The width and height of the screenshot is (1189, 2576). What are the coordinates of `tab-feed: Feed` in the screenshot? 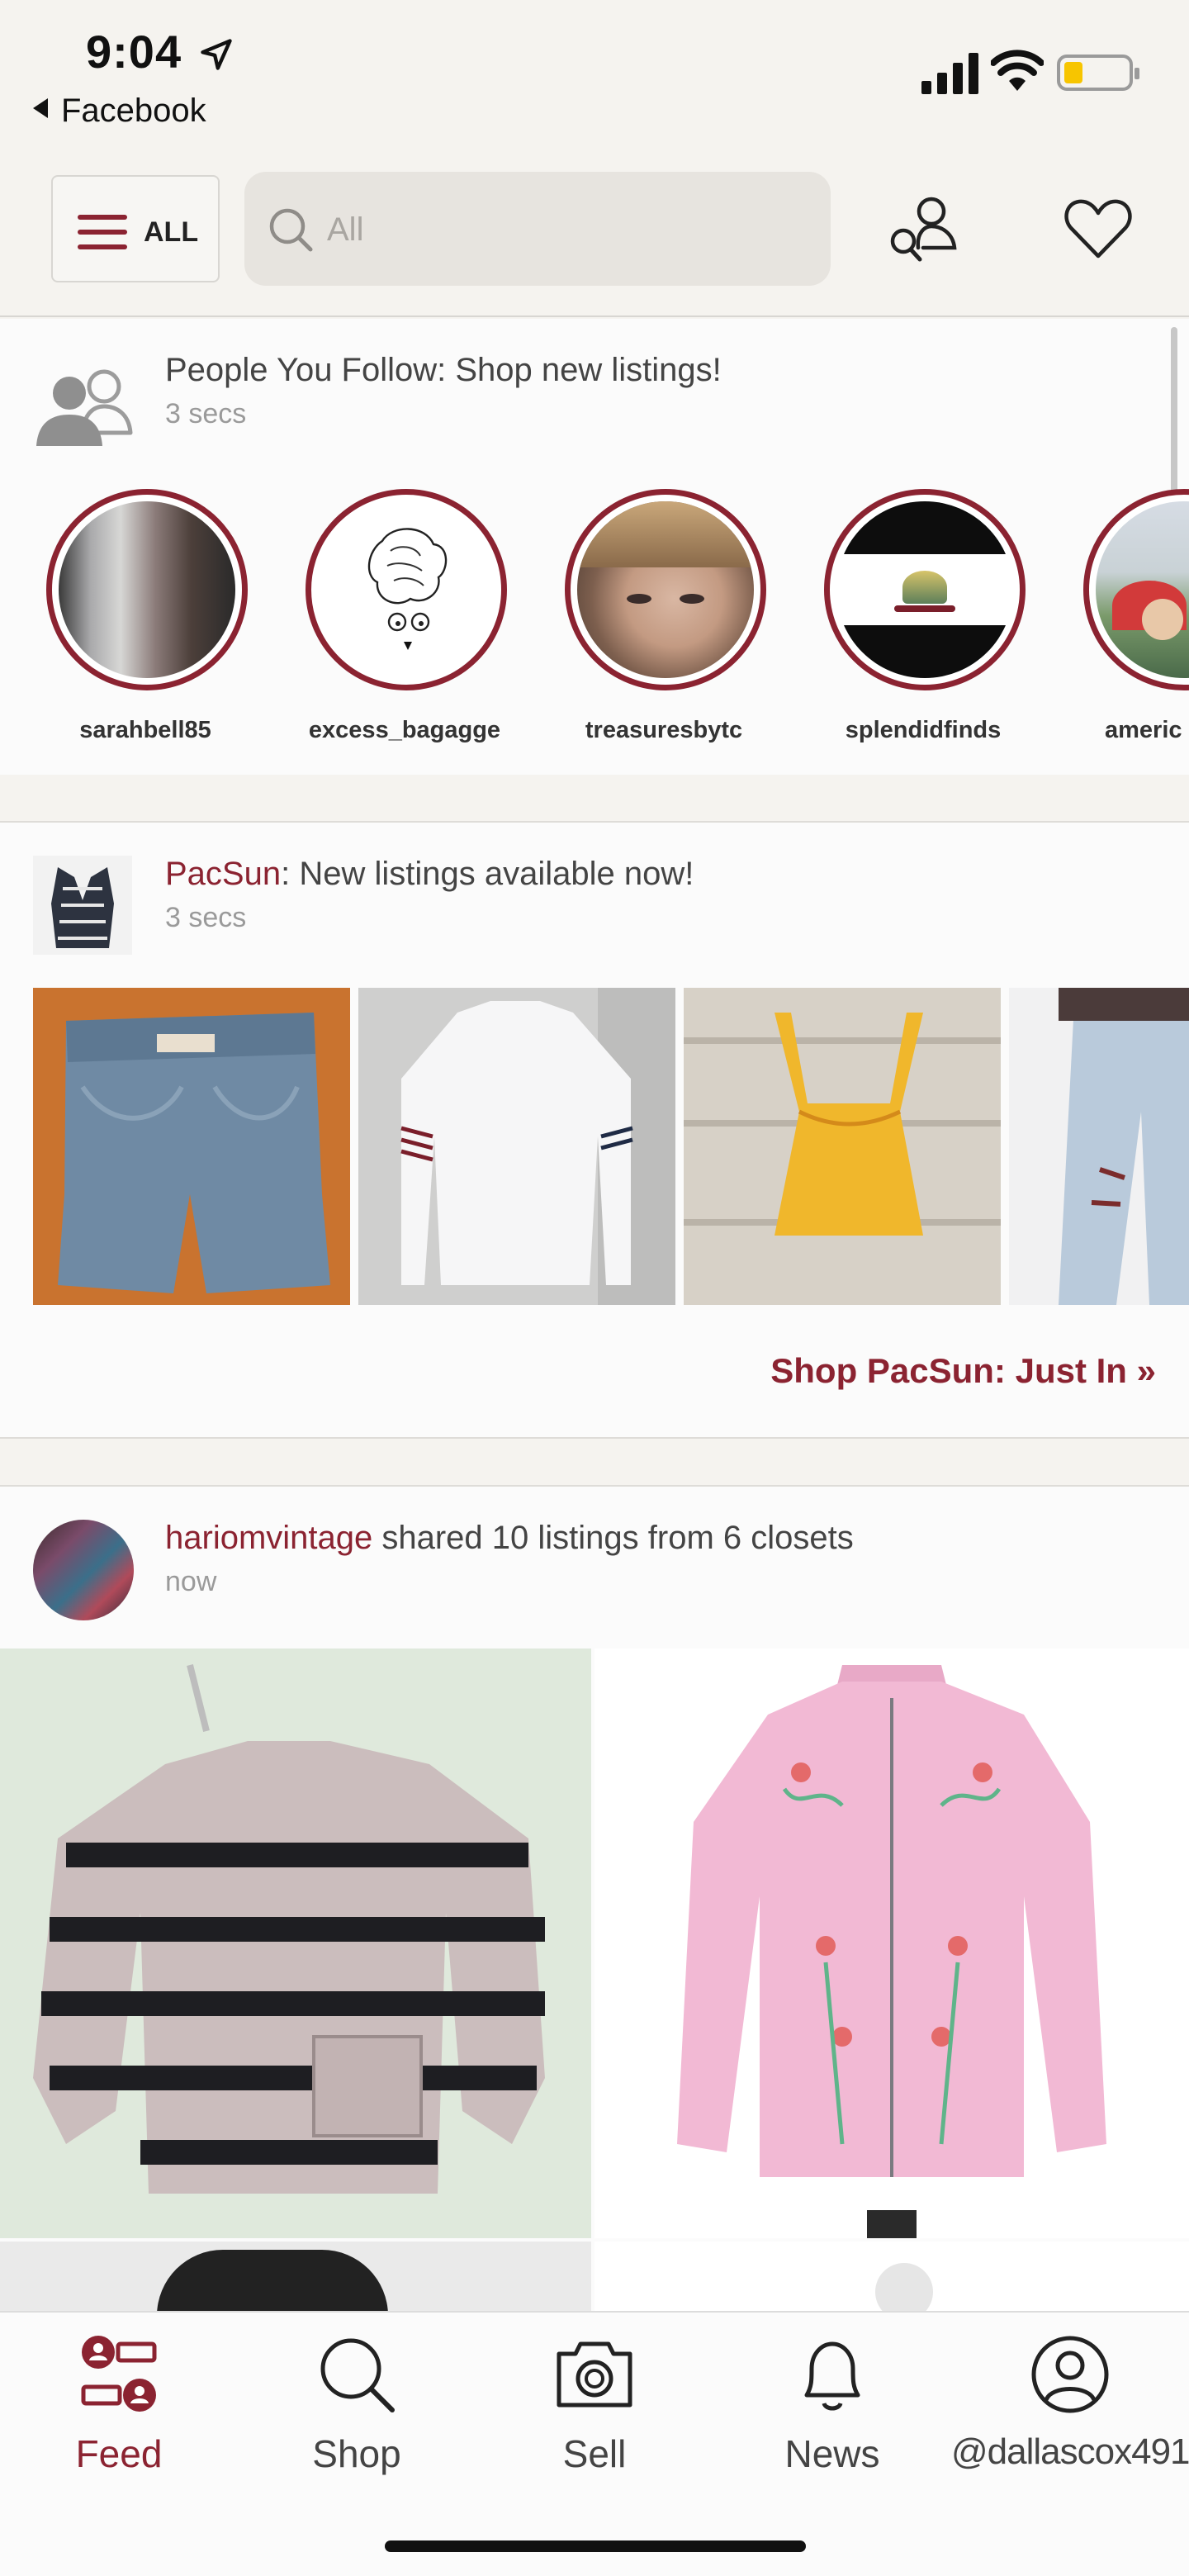 It's located at (119, 2402).